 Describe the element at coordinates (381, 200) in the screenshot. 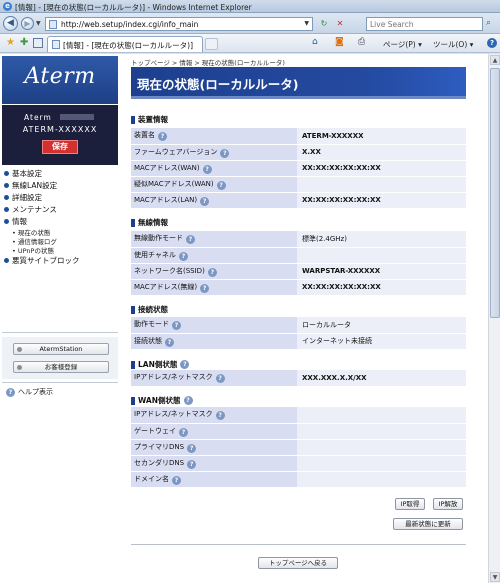

I see `row-value: XX:XX:XX:XX:XX:XX` at that location.